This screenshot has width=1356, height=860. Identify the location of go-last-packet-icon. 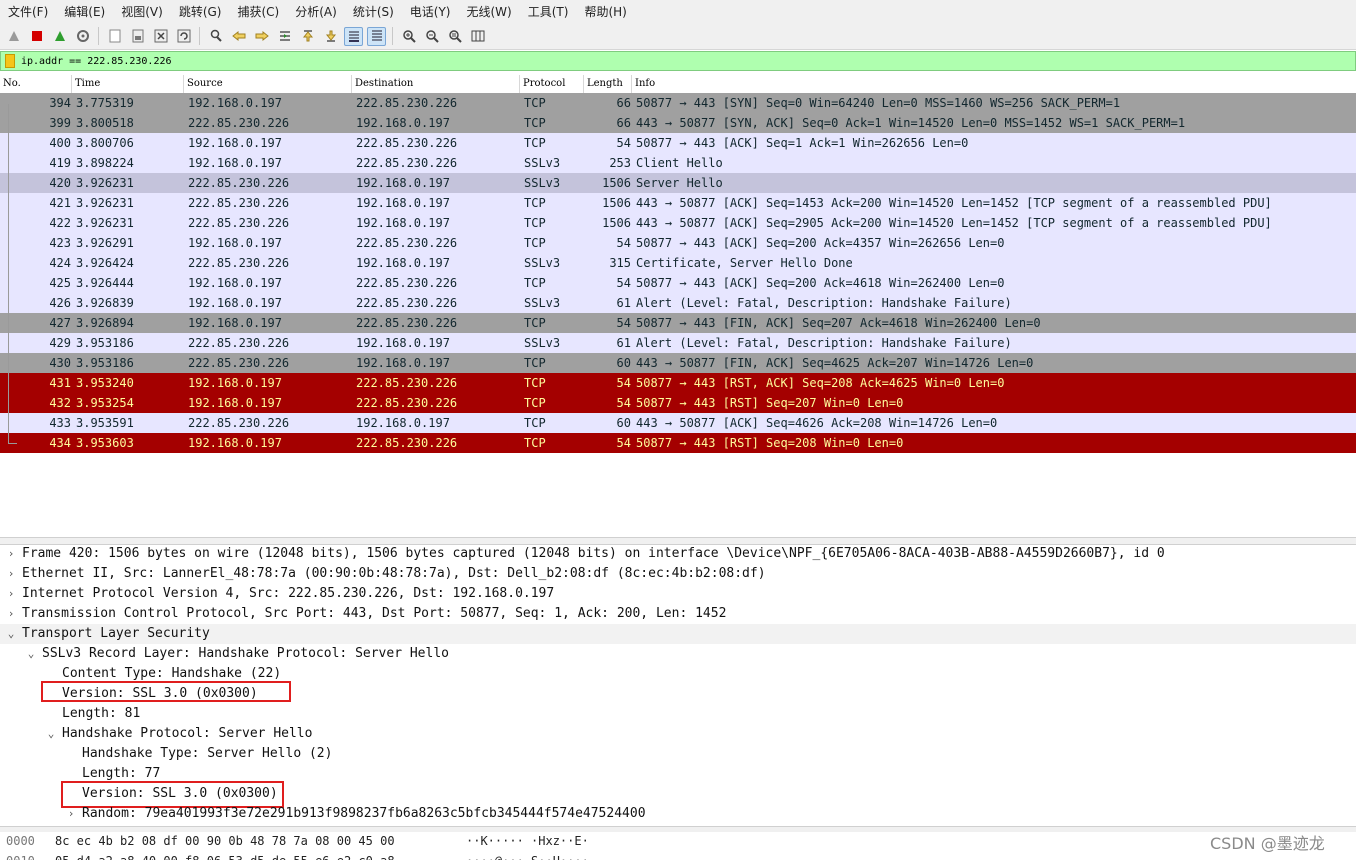
(330, 36).